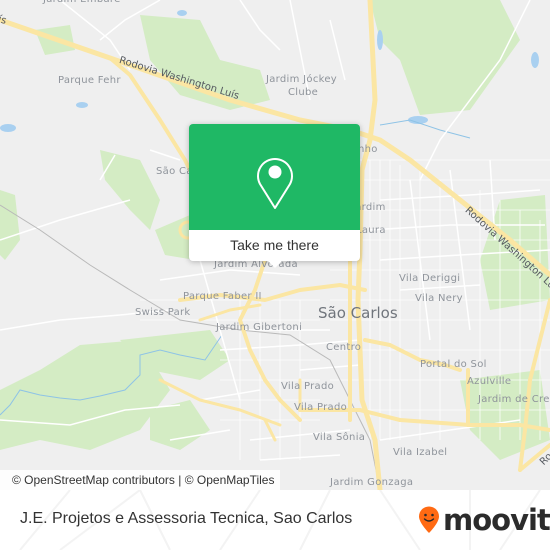 The image size is (550, 550). Describe the element at coordinates (89, 80) in the screenshot. I see `label-parque-fehr: Parque Fehr` at that location.